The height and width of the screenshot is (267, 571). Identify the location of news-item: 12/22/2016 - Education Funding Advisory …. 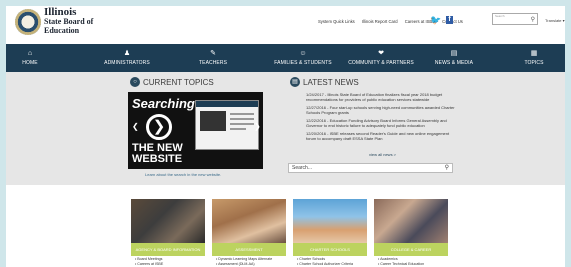
(378, 123).